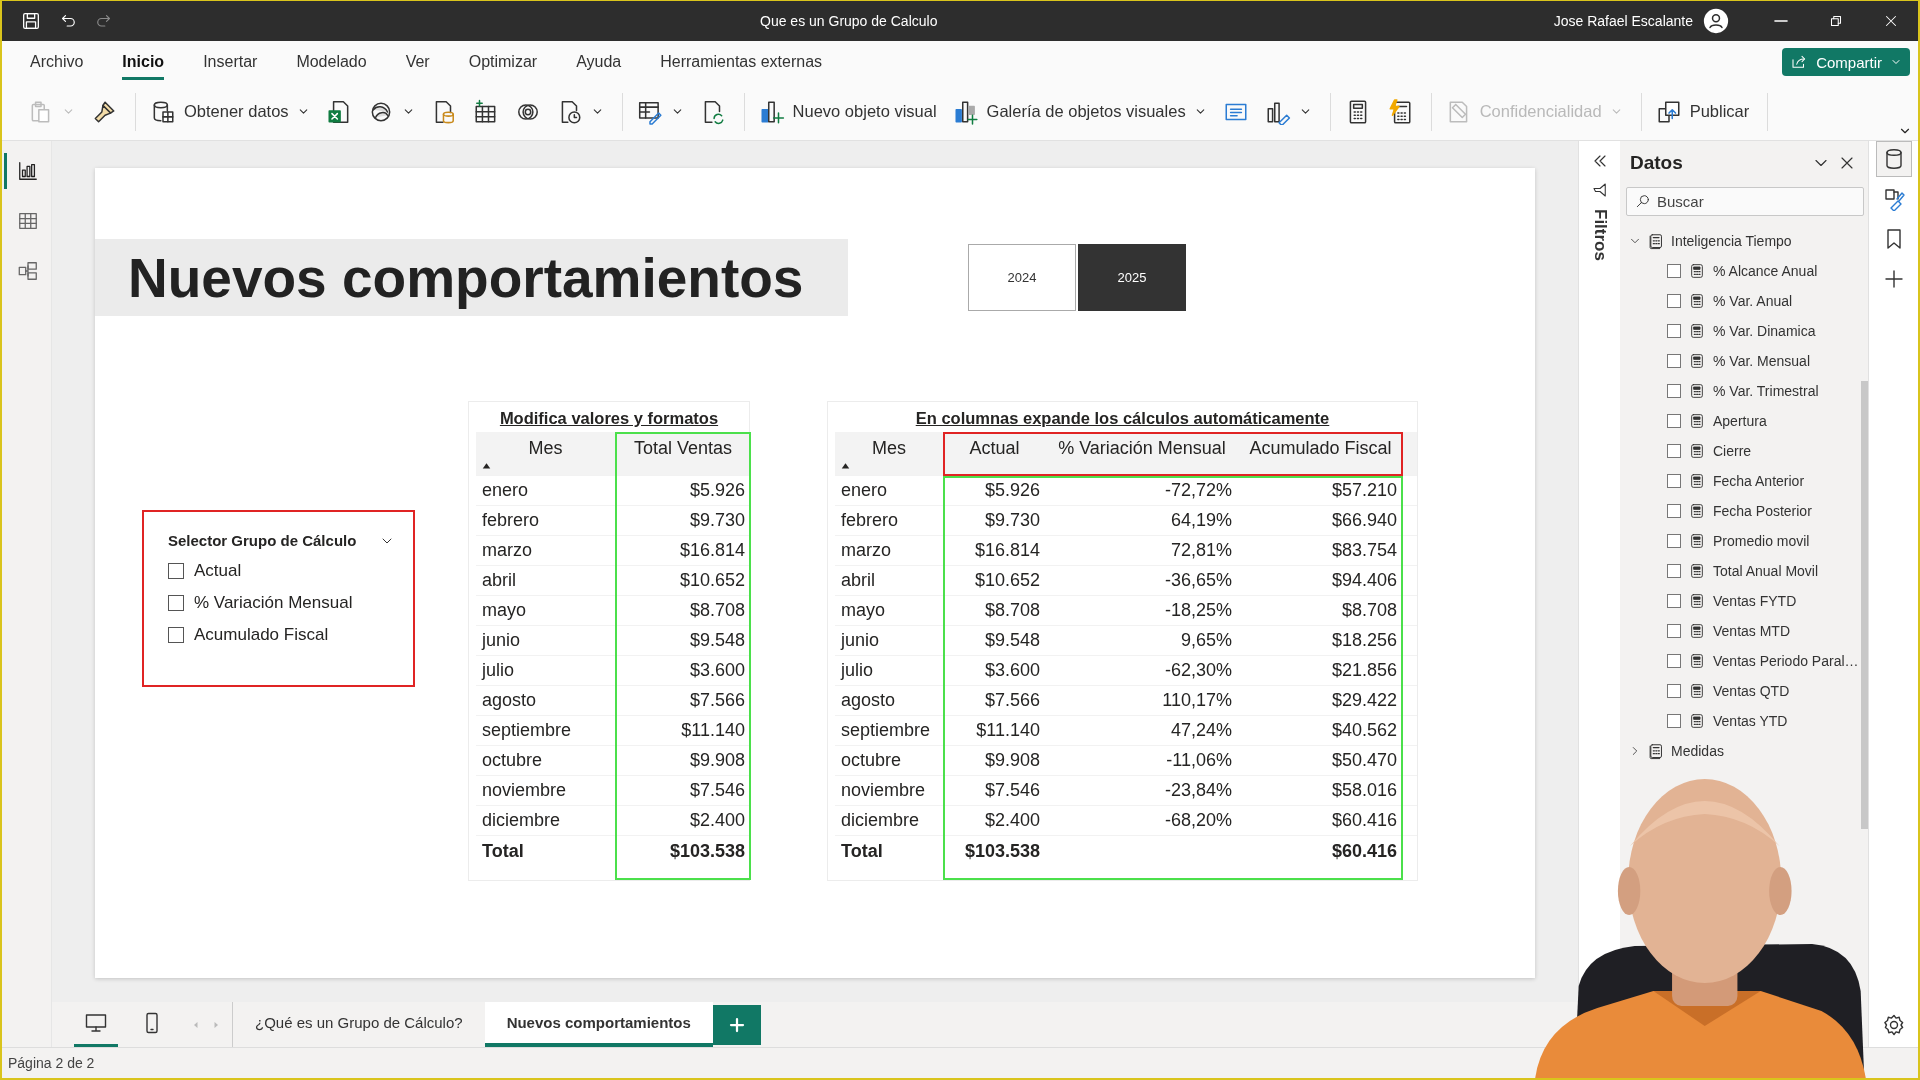 The height and width of the screenshot is (1080, 1920). I want to click on table-cell-text: $9.730, so click(1012, 520).